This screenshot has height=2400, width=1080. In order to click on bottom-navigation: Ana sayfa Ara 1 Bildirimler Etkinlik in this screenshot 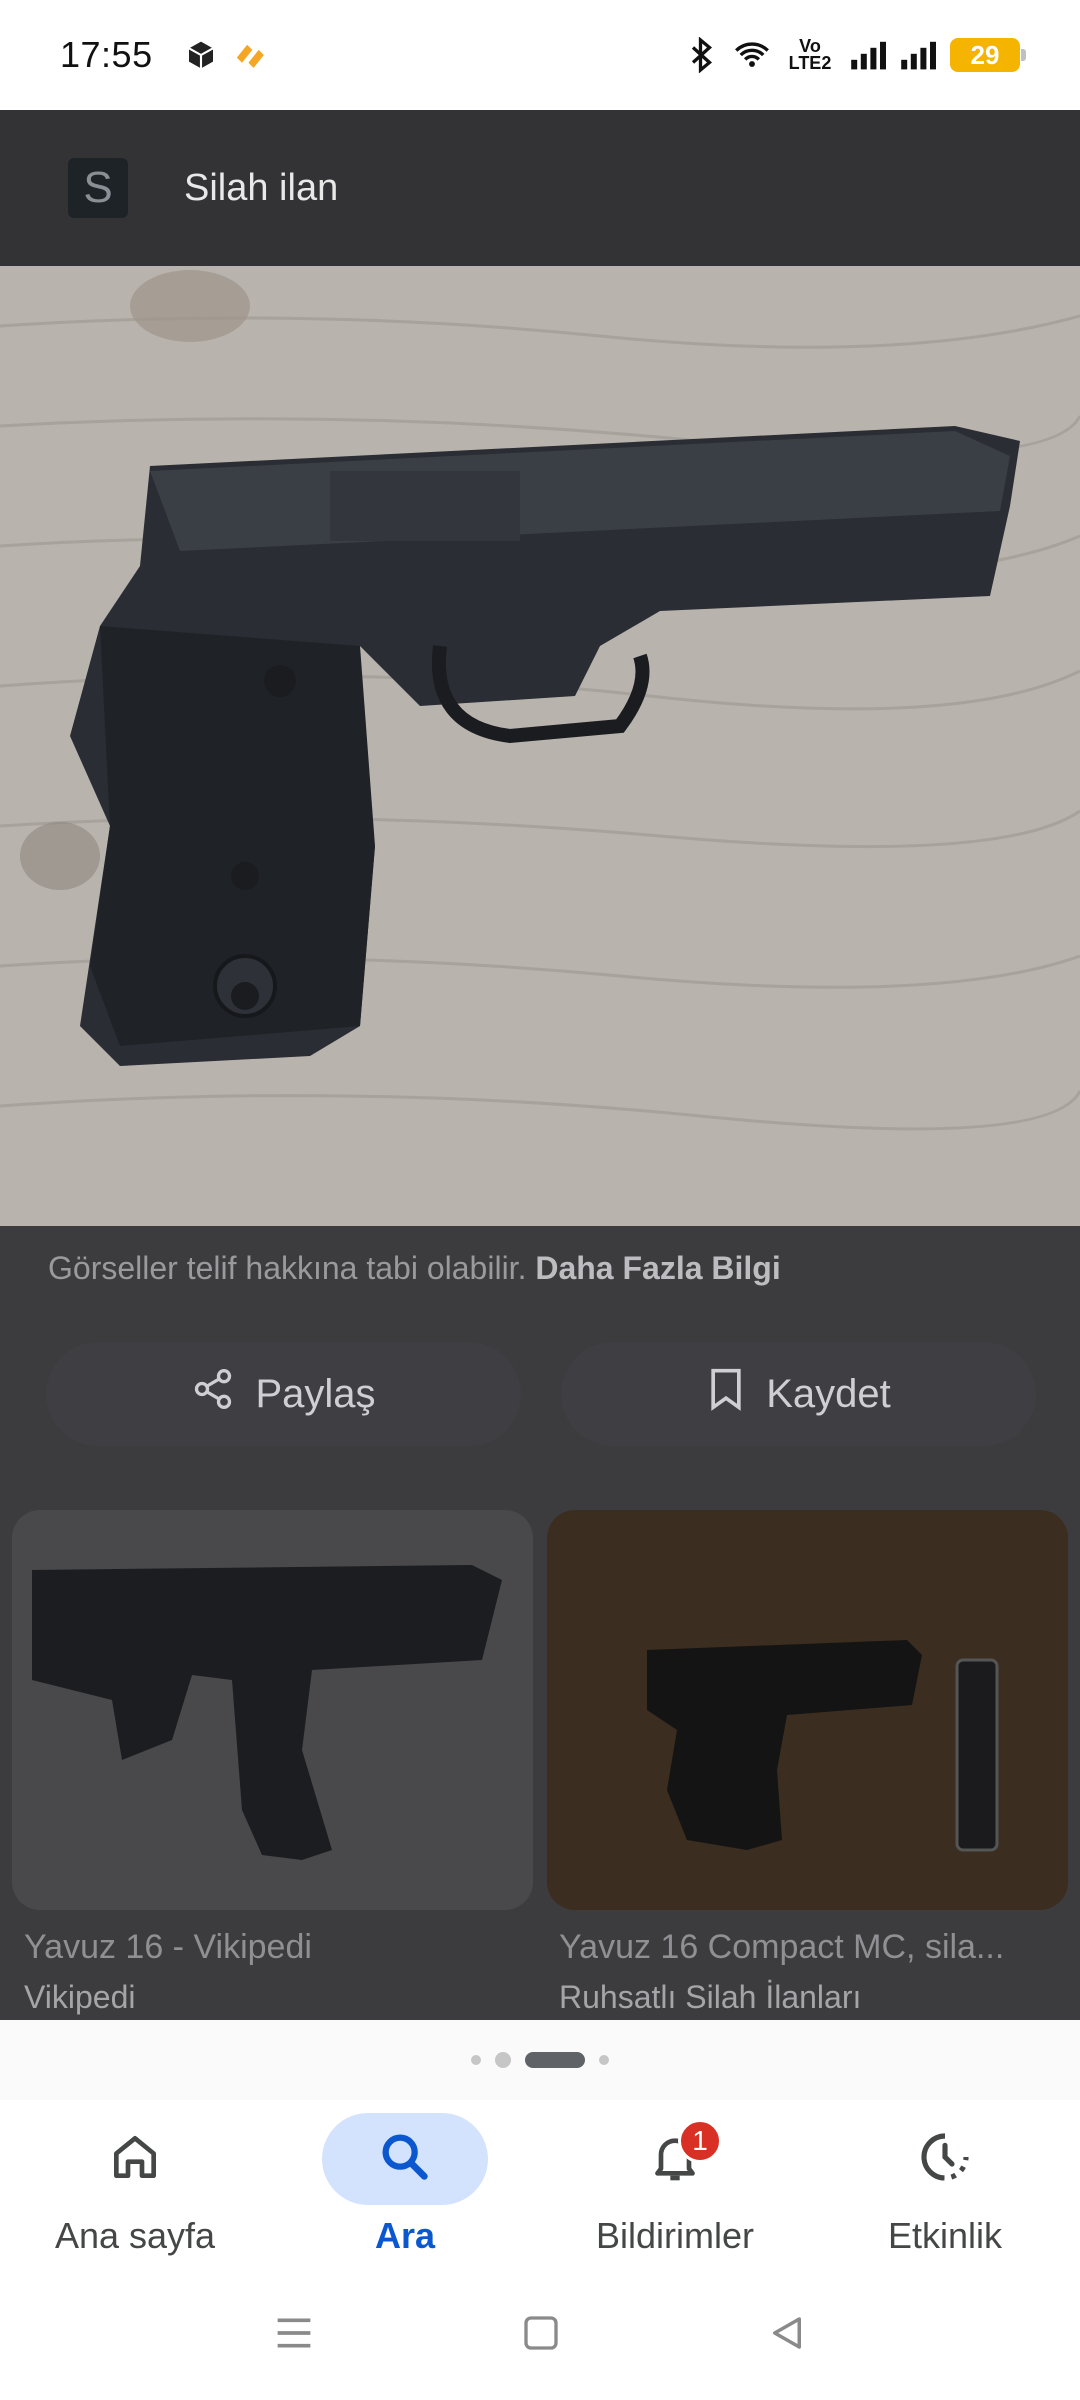, I will do `click(540, 2185)`.